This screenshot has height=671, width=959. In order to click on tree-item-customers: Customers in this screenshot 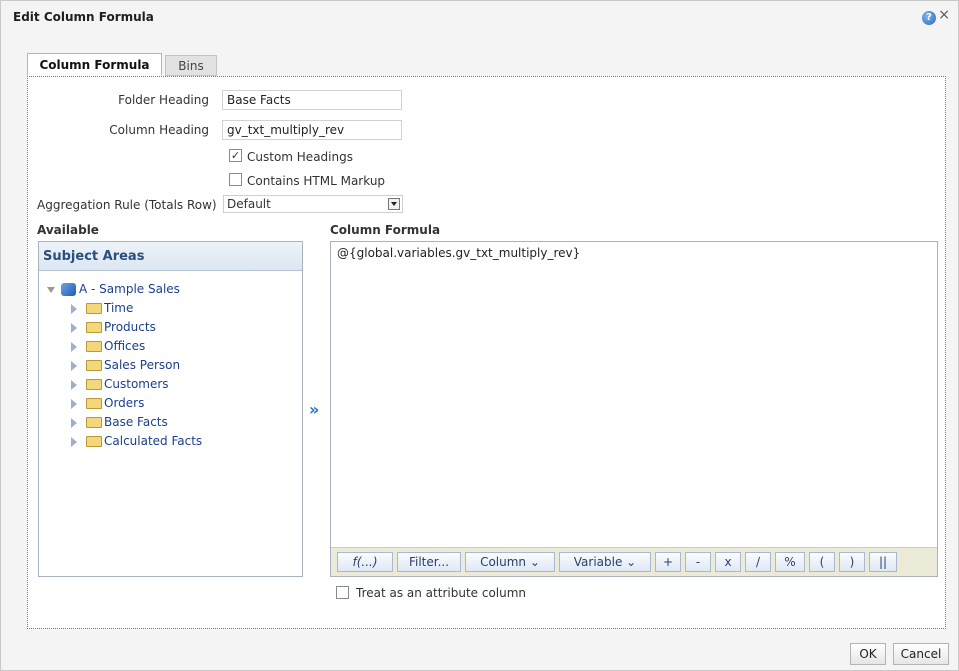, I will do `click(120, 384)`.